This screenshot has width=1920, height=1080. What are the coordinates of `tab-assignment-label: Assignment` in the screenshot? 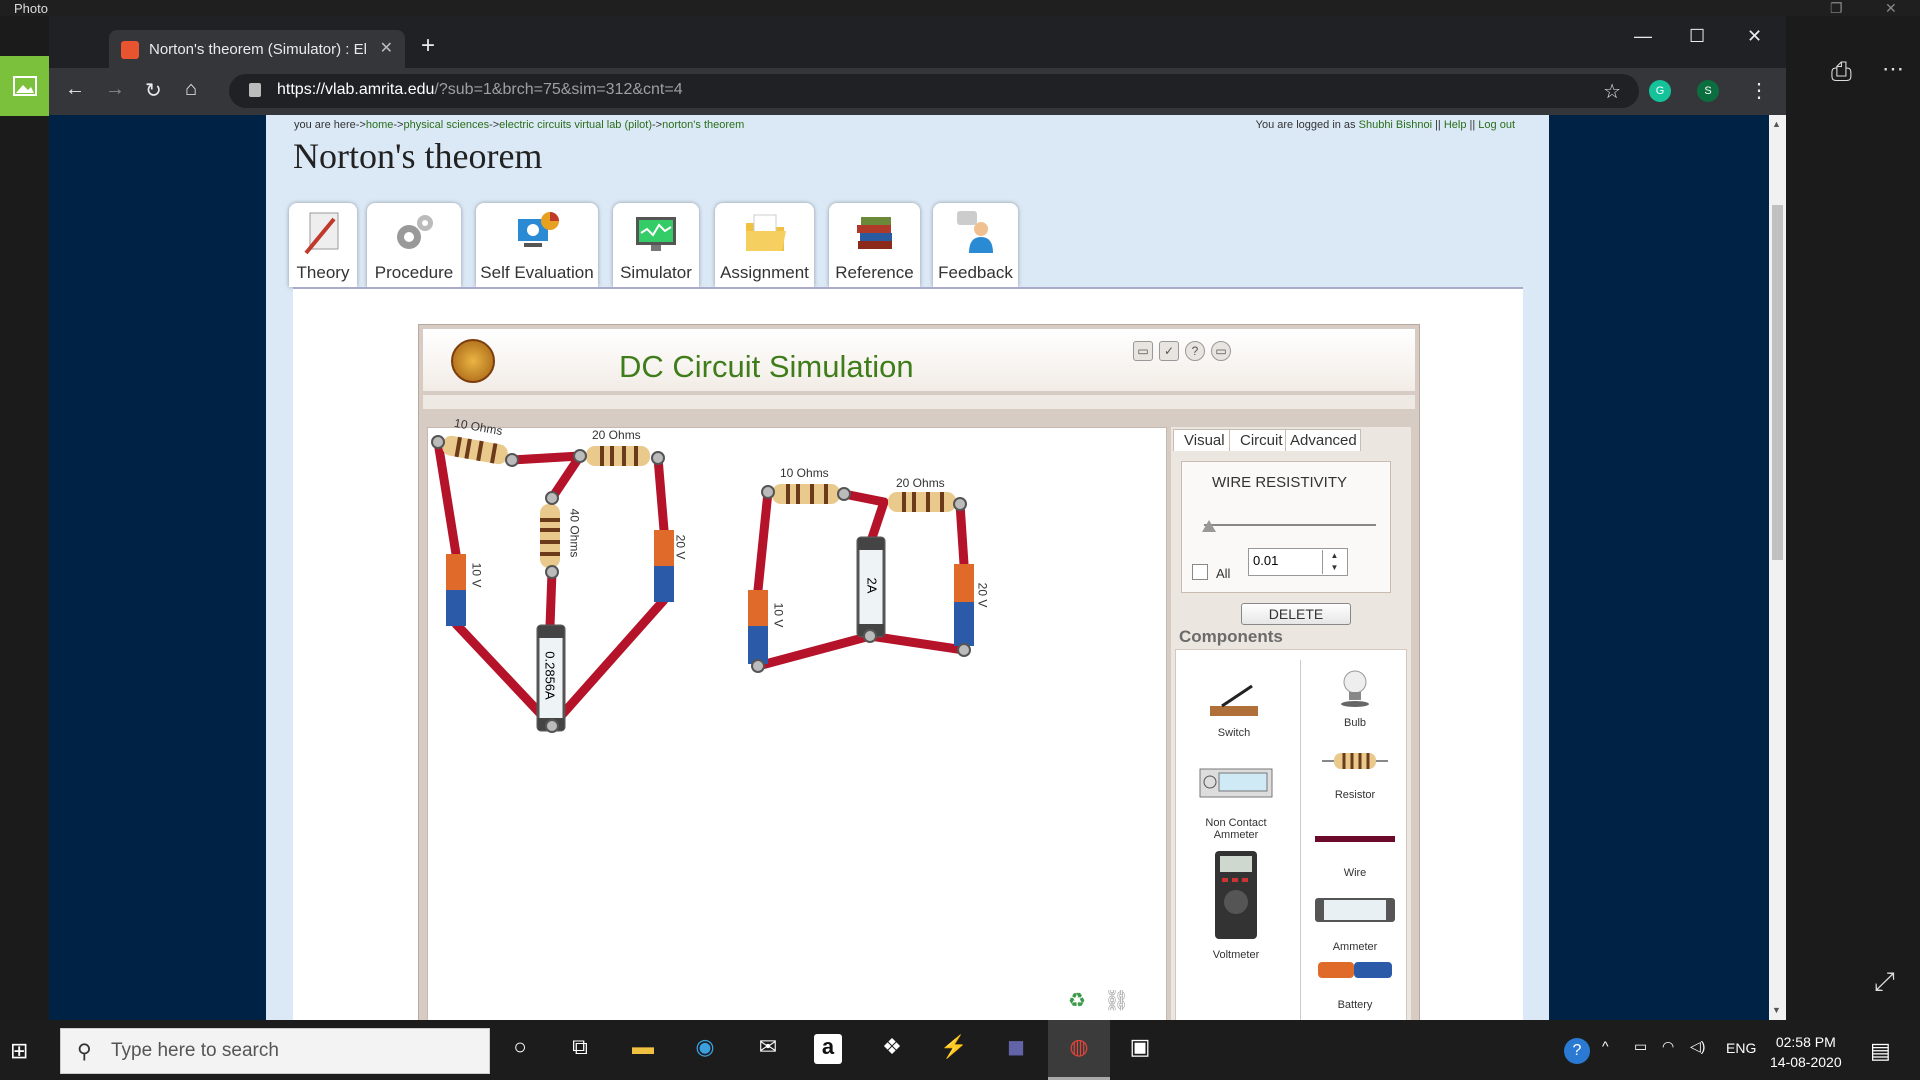 It's located at (764, 272).